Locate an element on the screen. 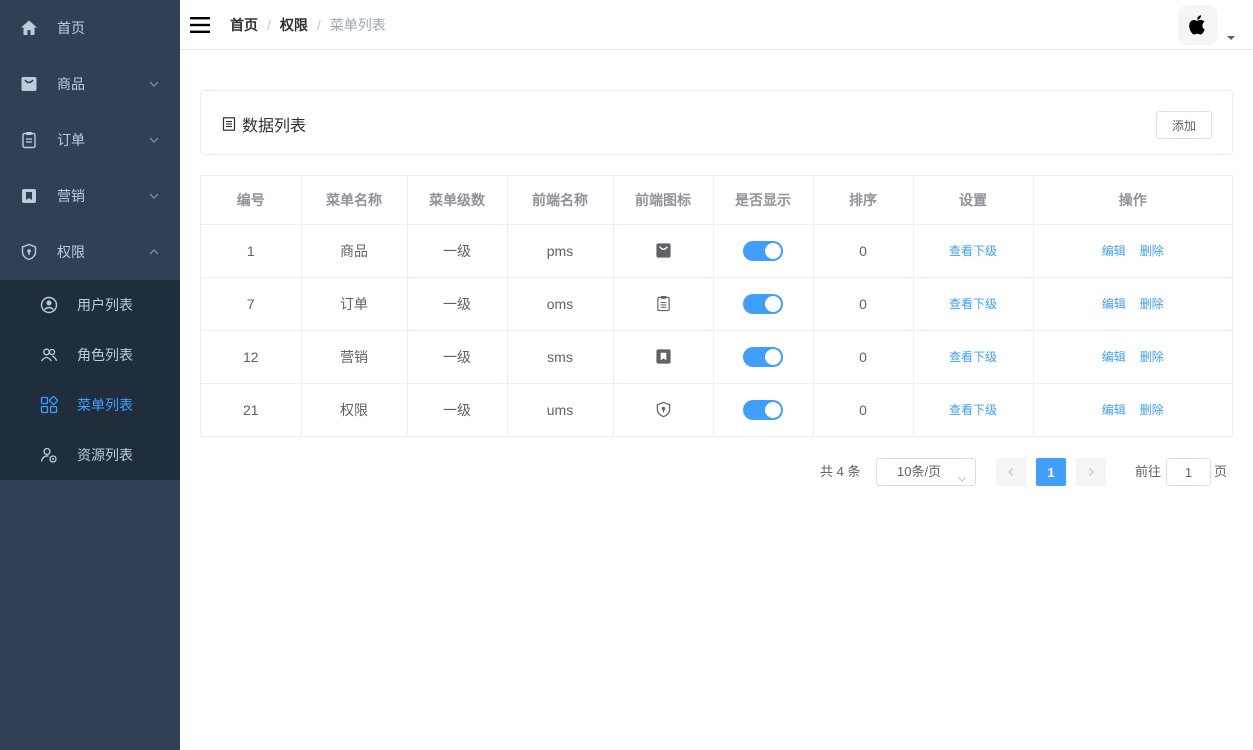 The height and width of the screenshot is (750, 1253). cell-front-name: ums is located at coordinates (560, 409).